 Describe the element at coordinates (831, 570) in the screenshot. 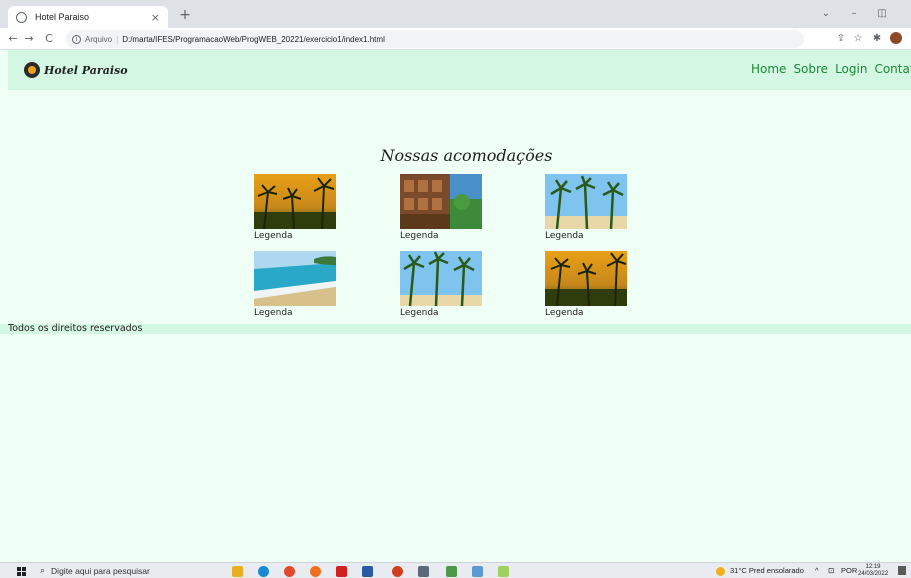

I see `network-icon: ⊡` at that location.